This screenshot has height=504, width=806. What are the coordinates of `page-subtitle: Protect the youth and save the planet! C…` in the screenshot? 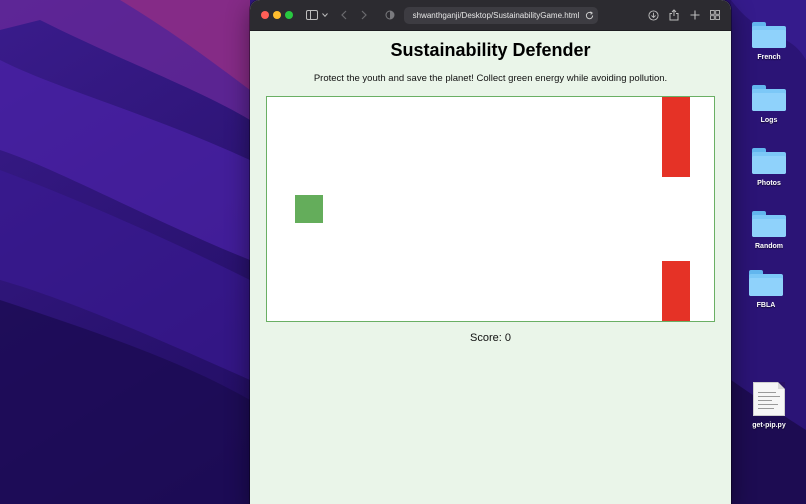 It's located at (490, 78).